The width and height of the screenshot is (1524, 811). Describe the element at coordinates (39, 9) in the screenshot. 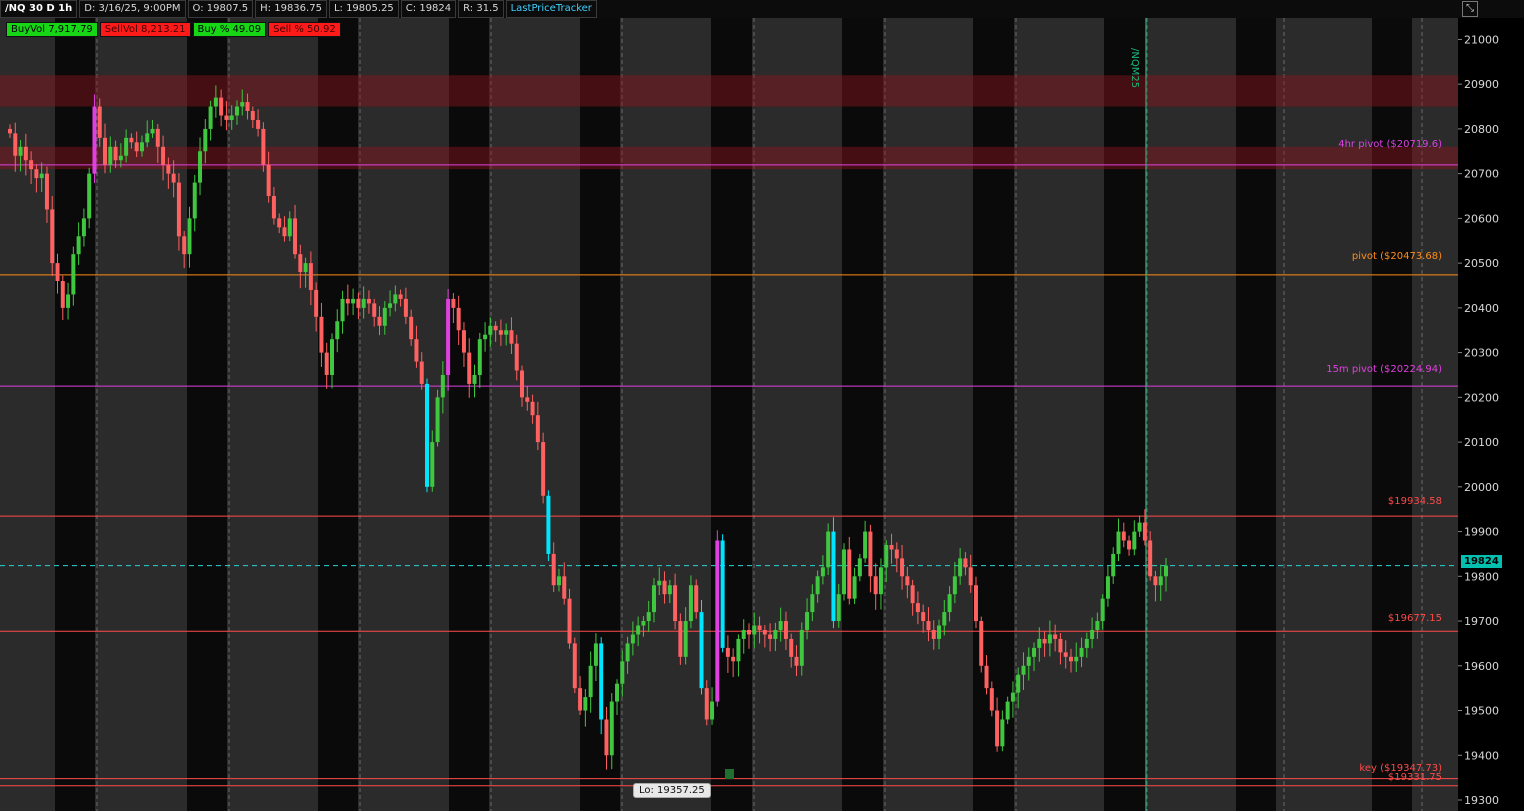

I see `symbol-label: /NQ 30 D 1h` at that location.